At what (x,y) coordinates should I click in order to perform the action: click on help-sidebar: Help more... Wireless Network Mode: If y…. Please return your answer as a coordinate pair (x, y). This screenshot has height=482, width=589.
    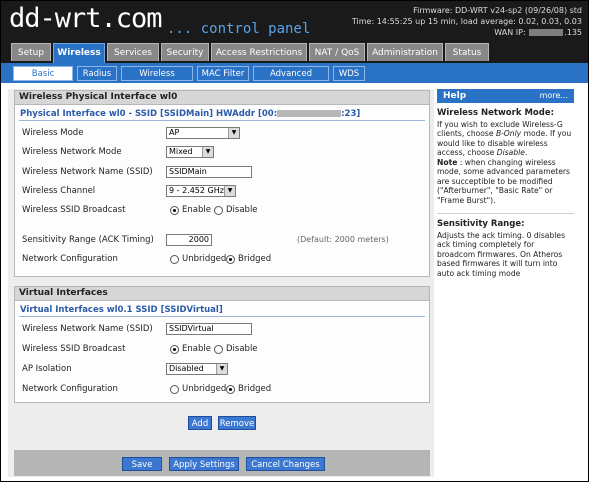
    Looking at the image, I should click on (505, 189).